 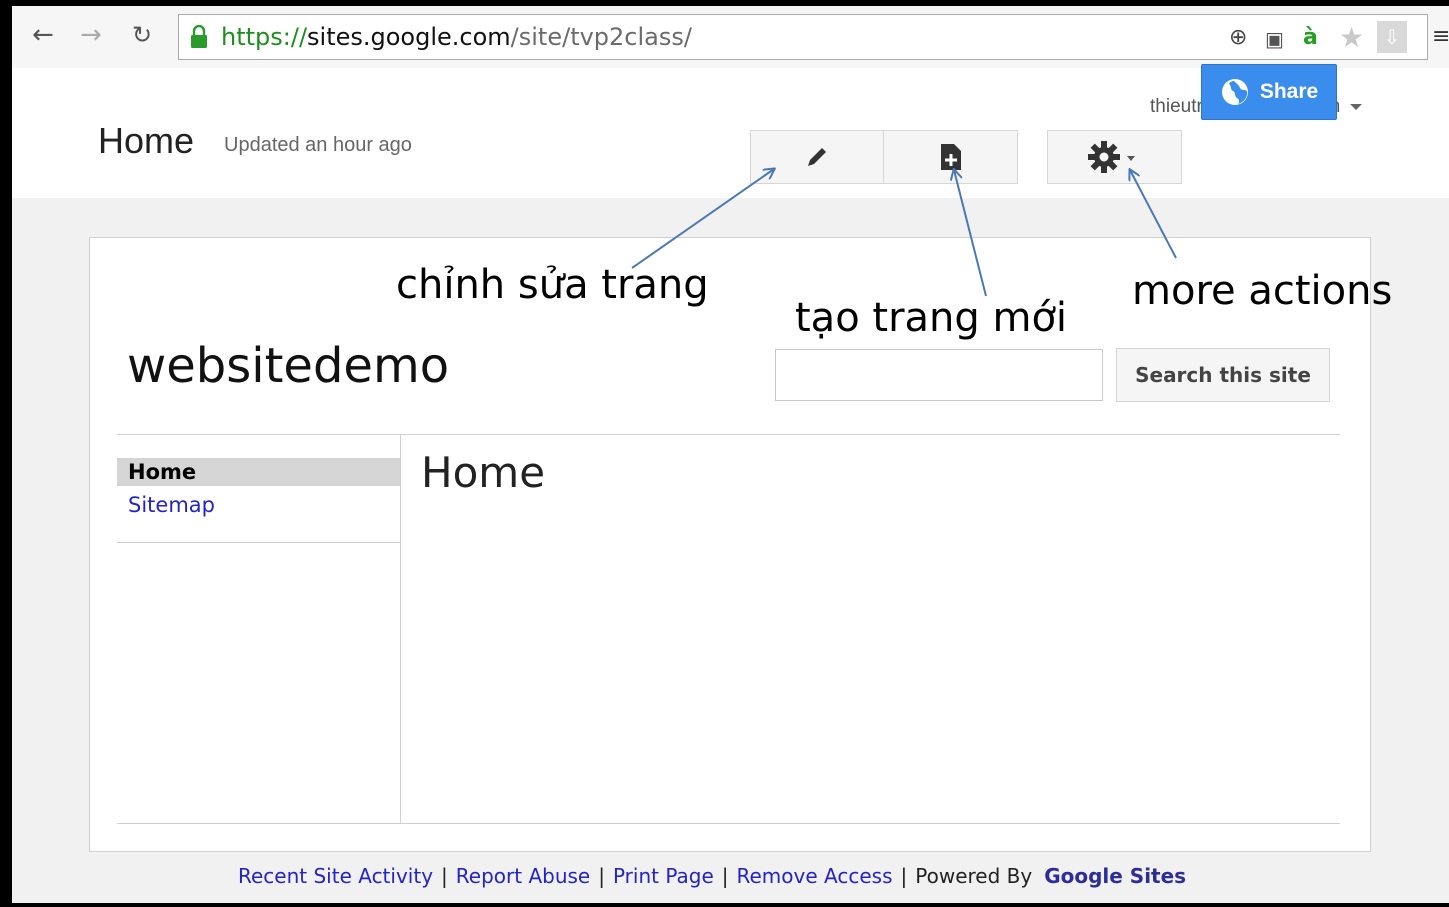 I want to click on arrow-more-actions, so click(x=1153, y=214).